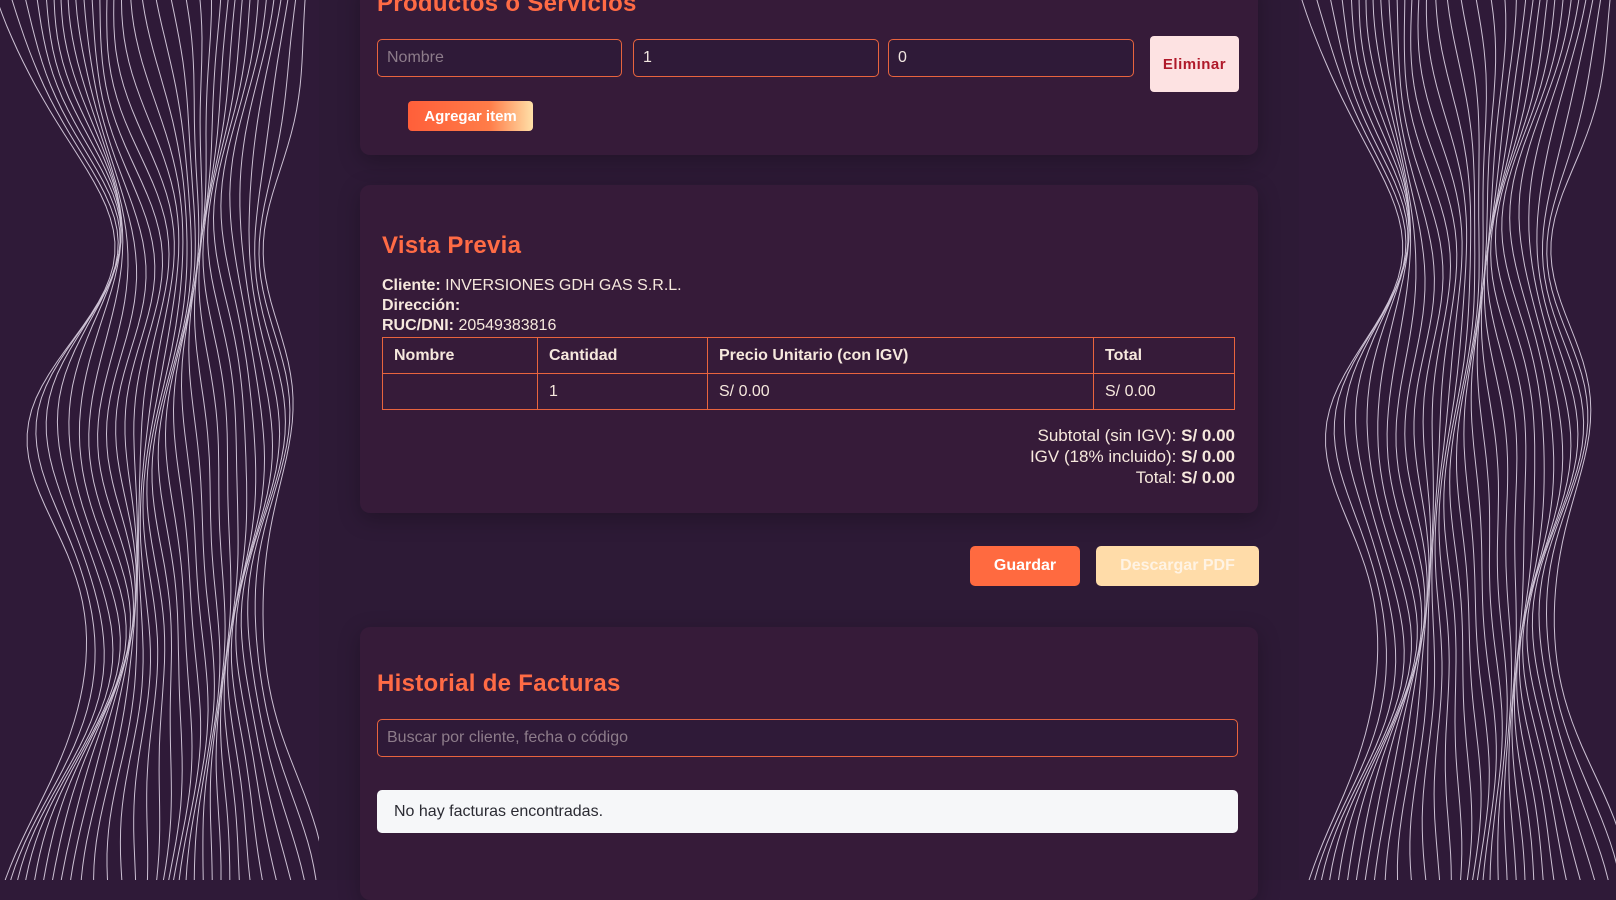  Describe the element at coordinates (1025, 566) in the screenshot. I see `save-button: Guardar` at that location.